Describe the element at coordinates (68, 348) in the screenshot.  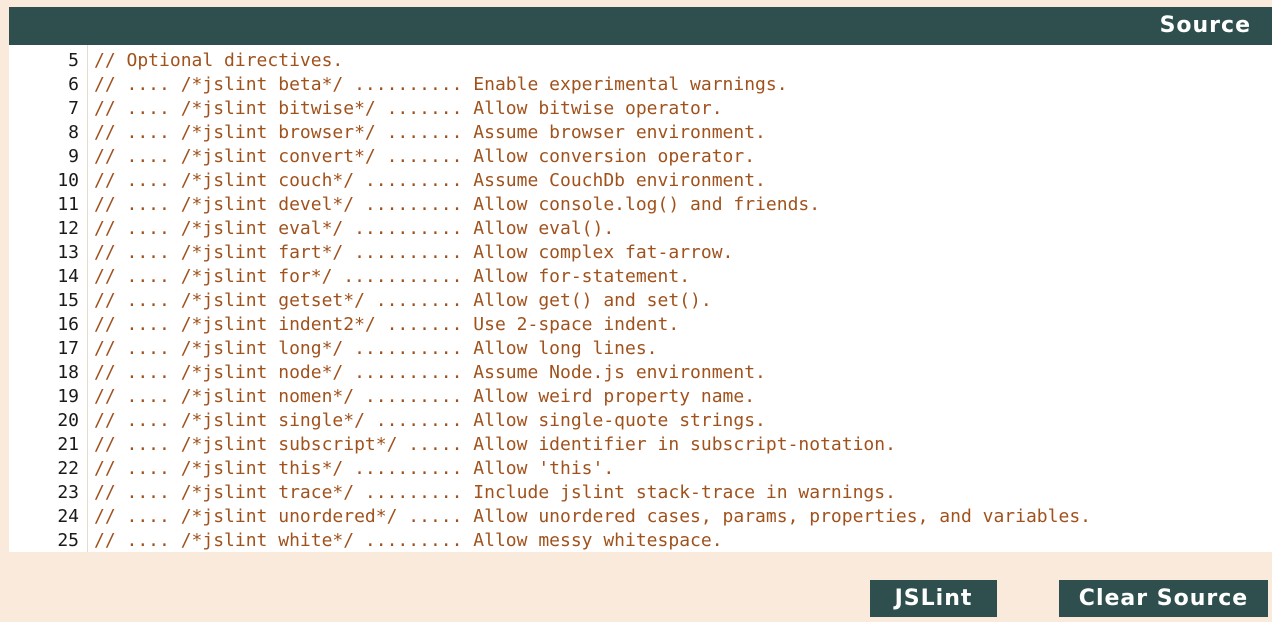
I see `line-number: 17` at that location.